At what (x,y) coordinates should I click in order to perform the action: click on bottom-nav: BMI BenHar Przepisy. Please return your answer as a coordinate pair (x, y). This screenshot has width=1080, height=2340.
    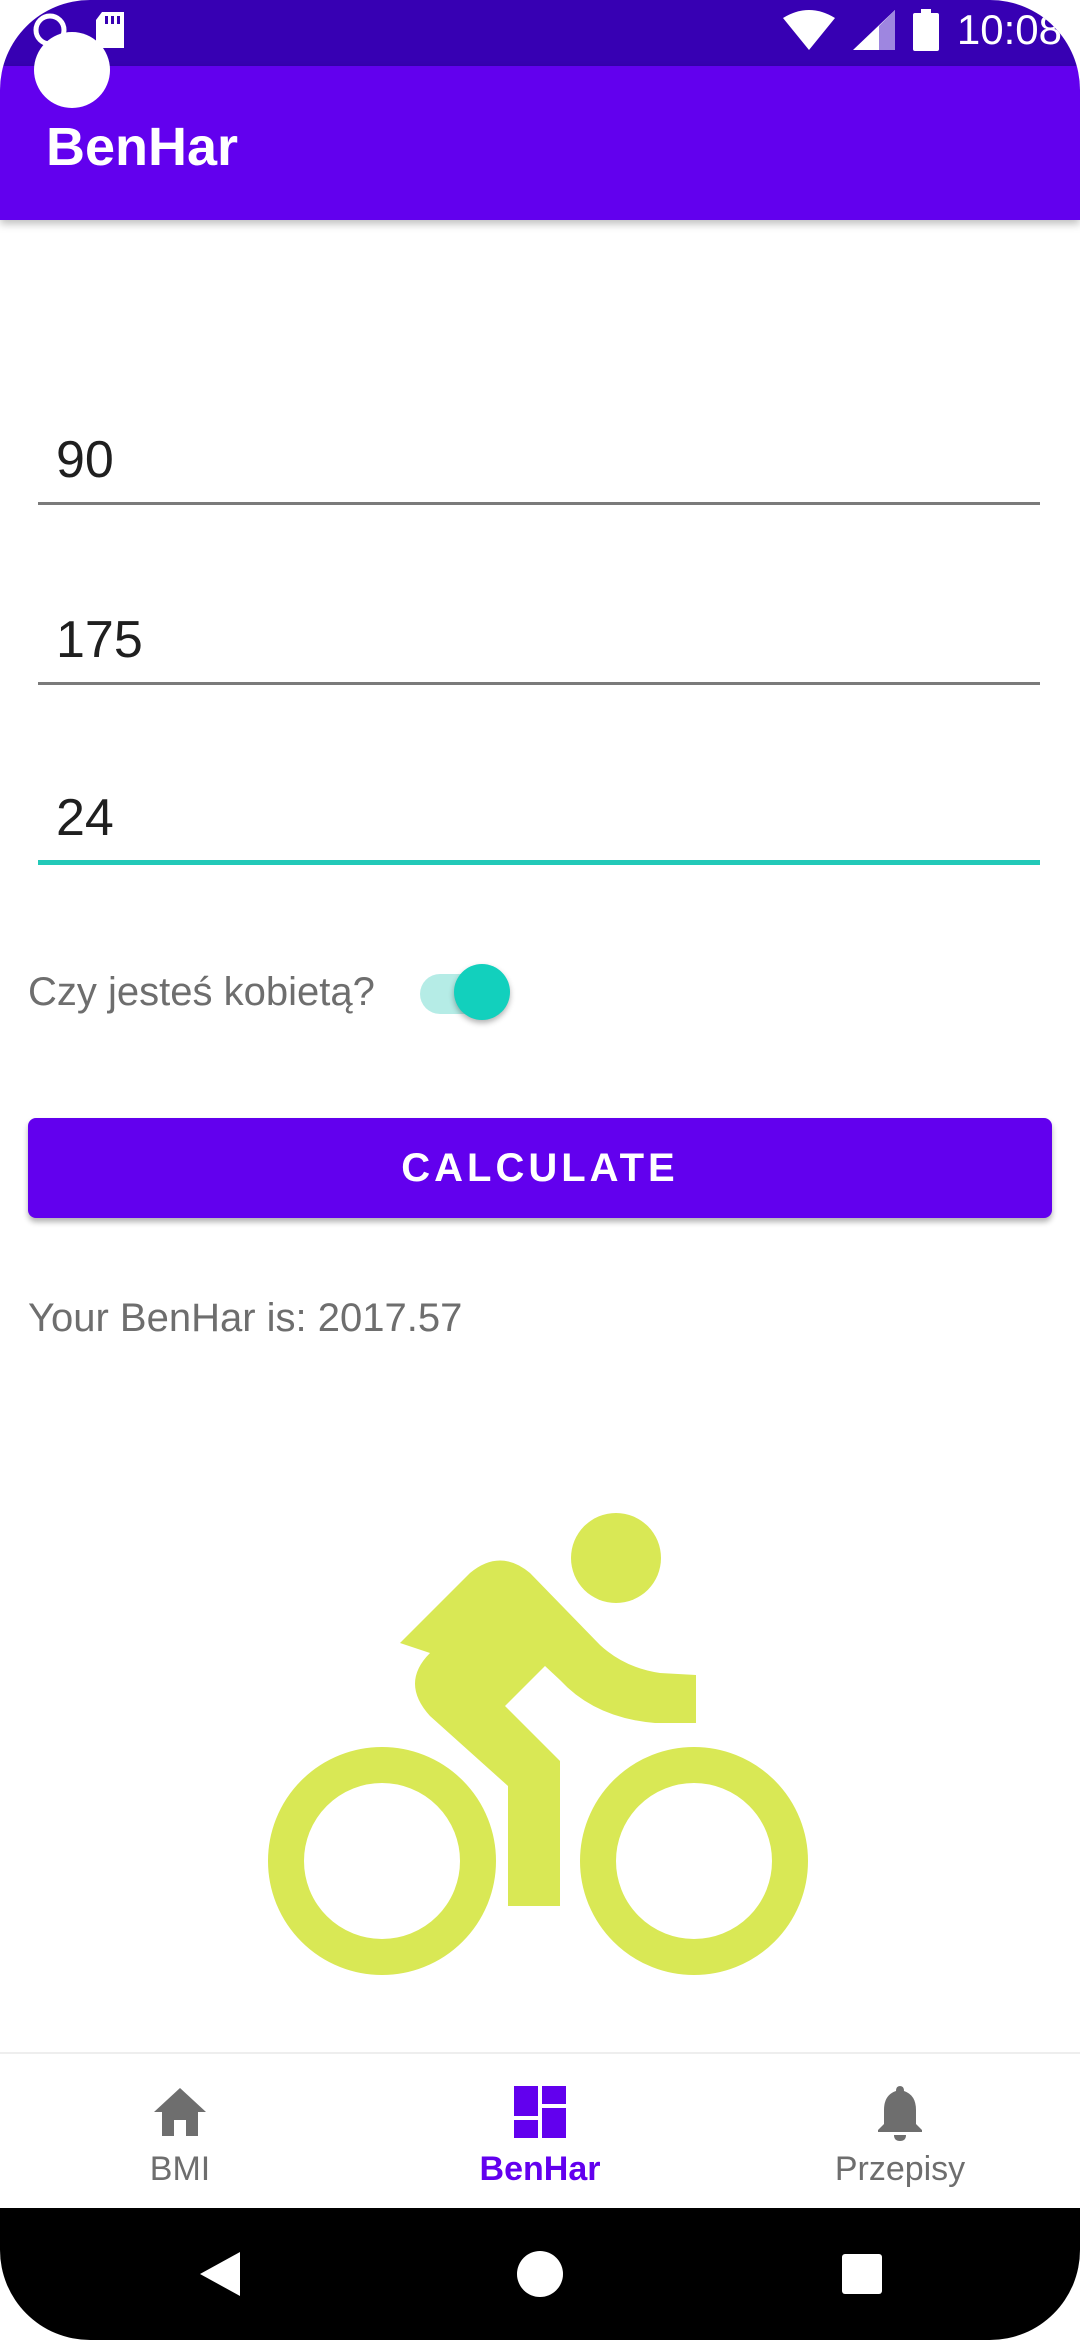
    Looking at the image, I should click on (540, 2131).